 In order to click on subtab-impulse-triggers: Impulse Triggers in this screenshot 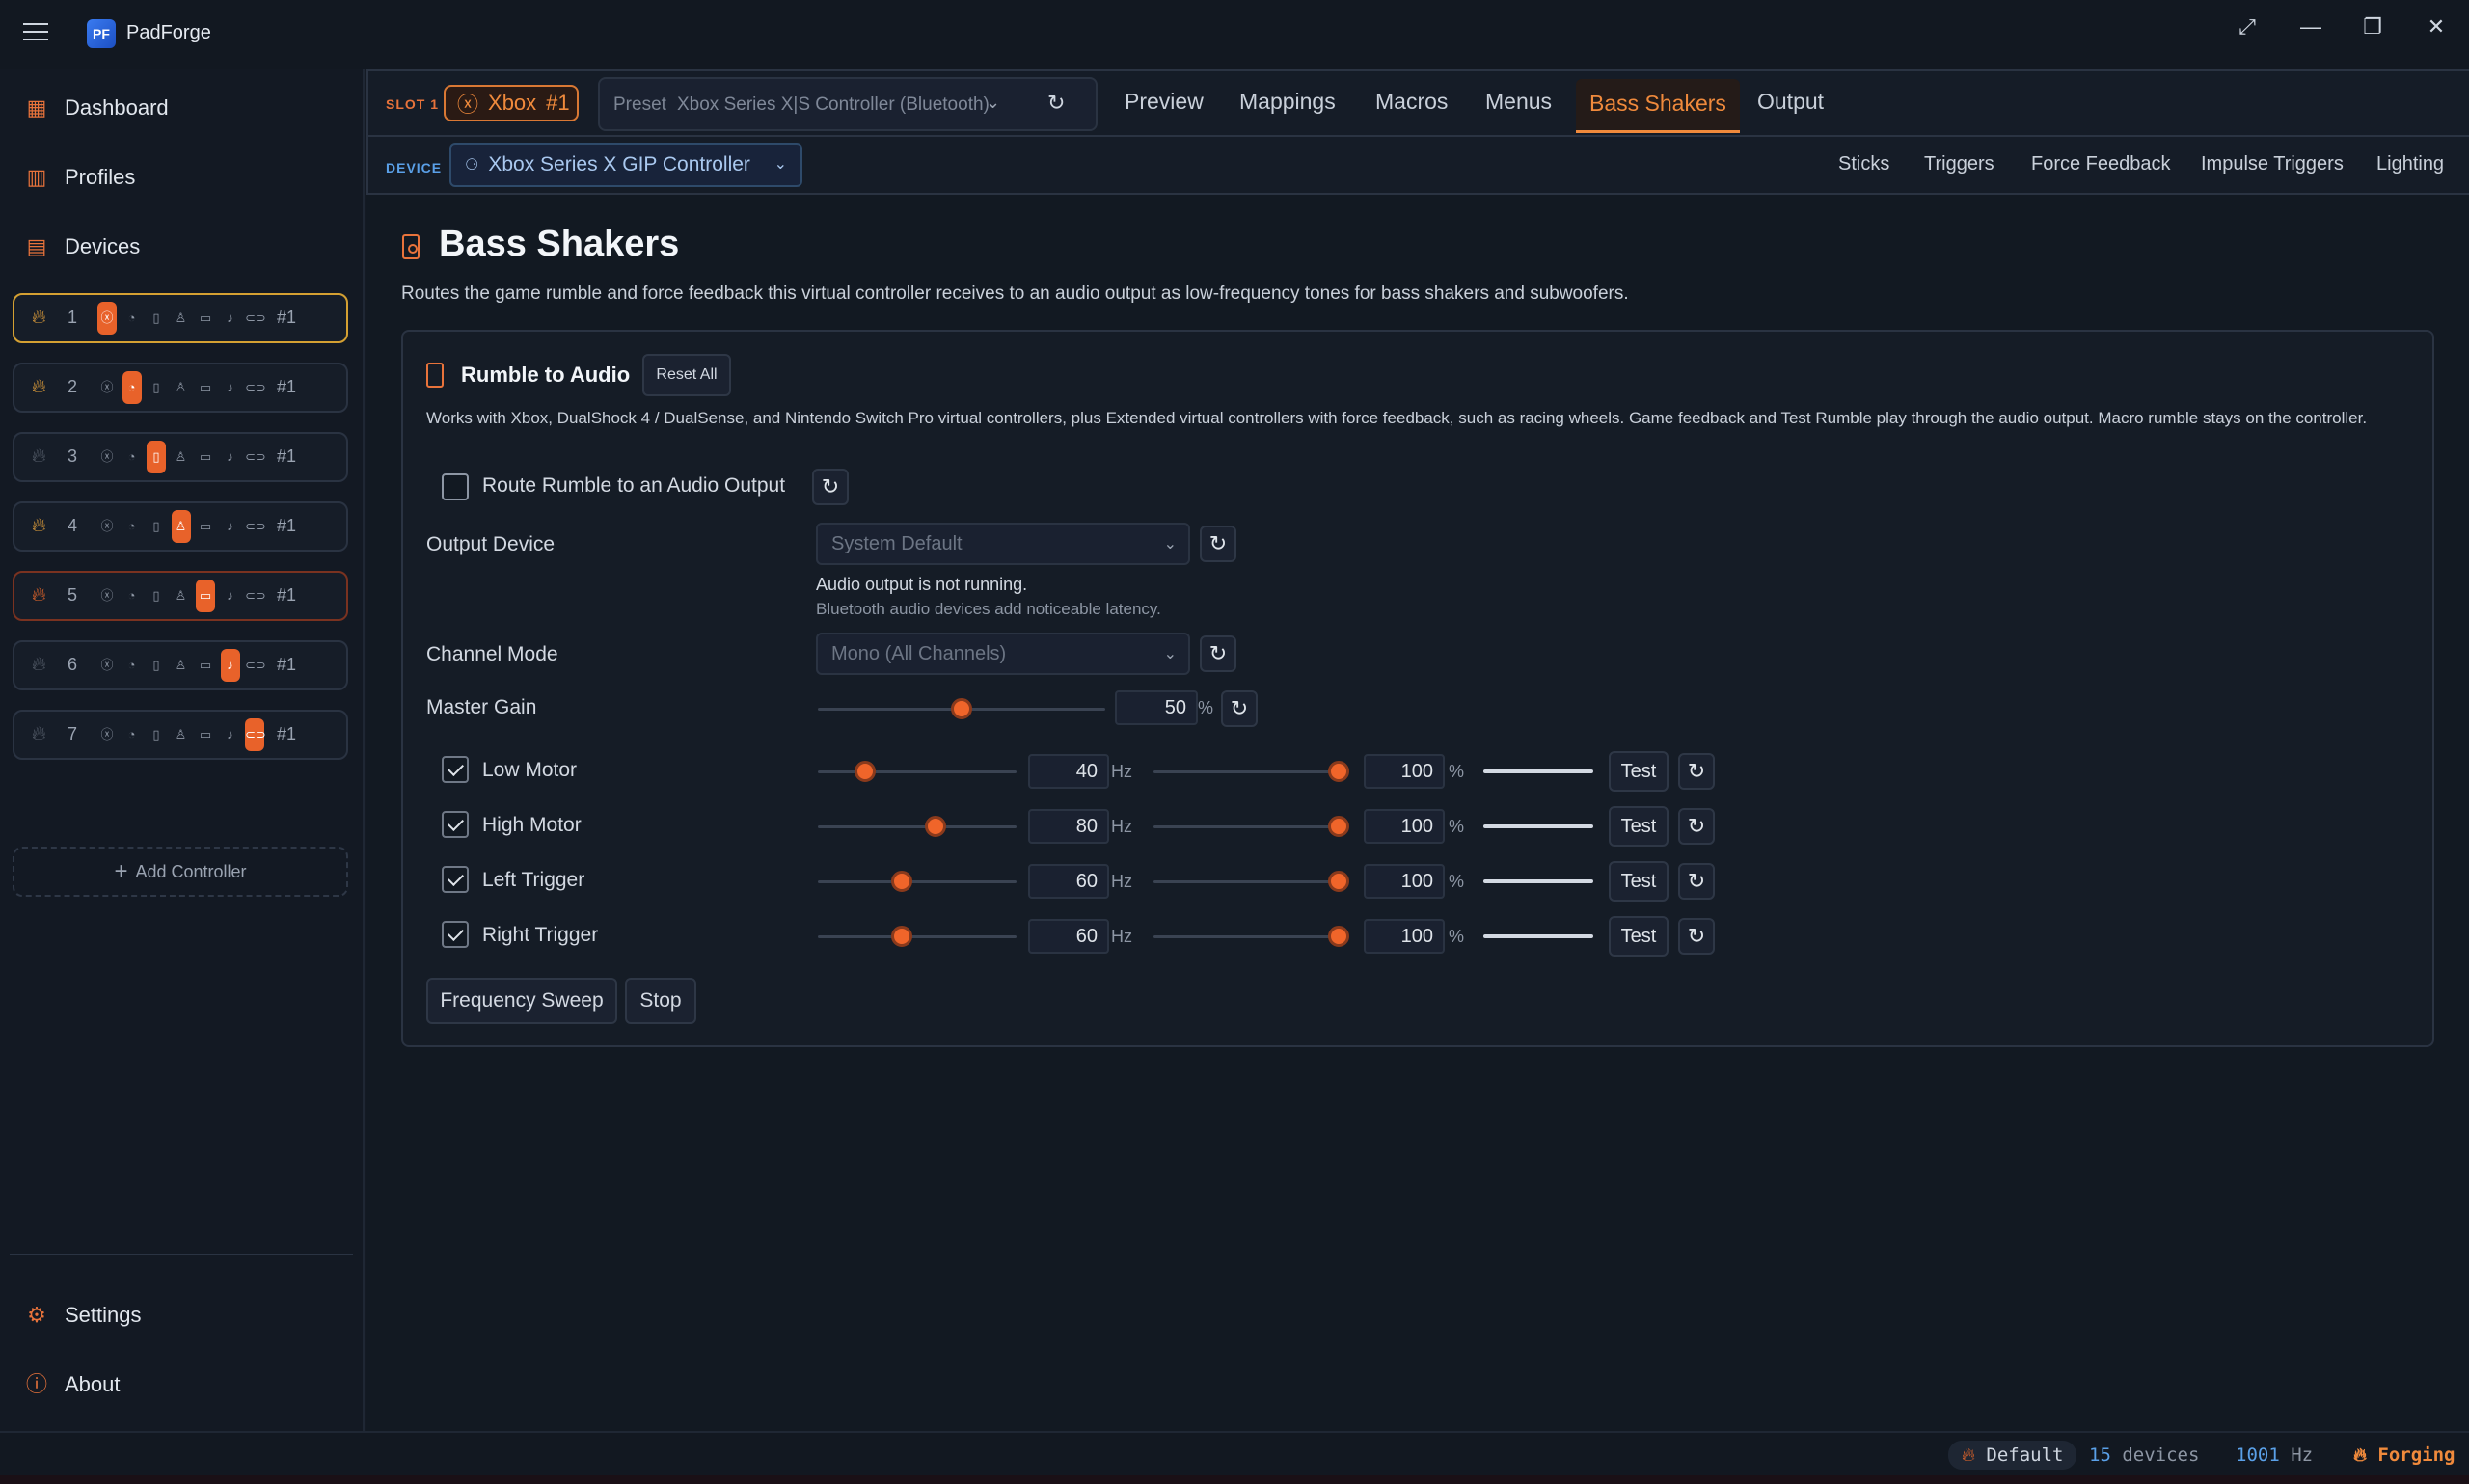, I will do `click(2272, 164)`.